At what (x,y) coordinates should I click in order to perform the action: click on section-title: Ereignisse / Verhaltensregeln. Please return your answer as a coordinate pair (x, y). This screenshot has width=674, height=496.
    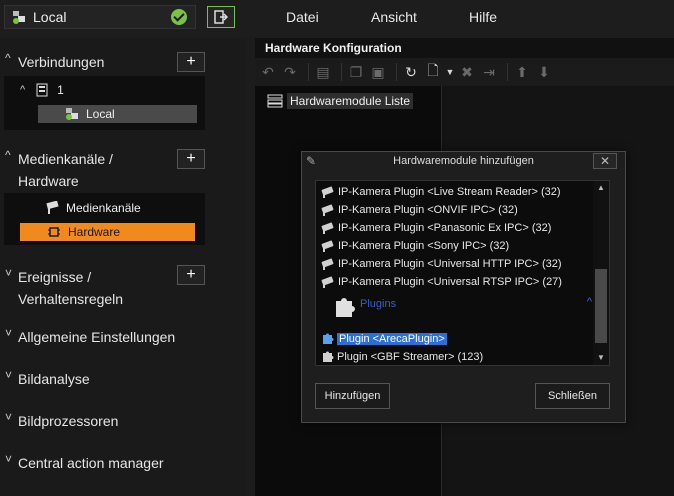
    Looking at the image, I should click on (71, 288).